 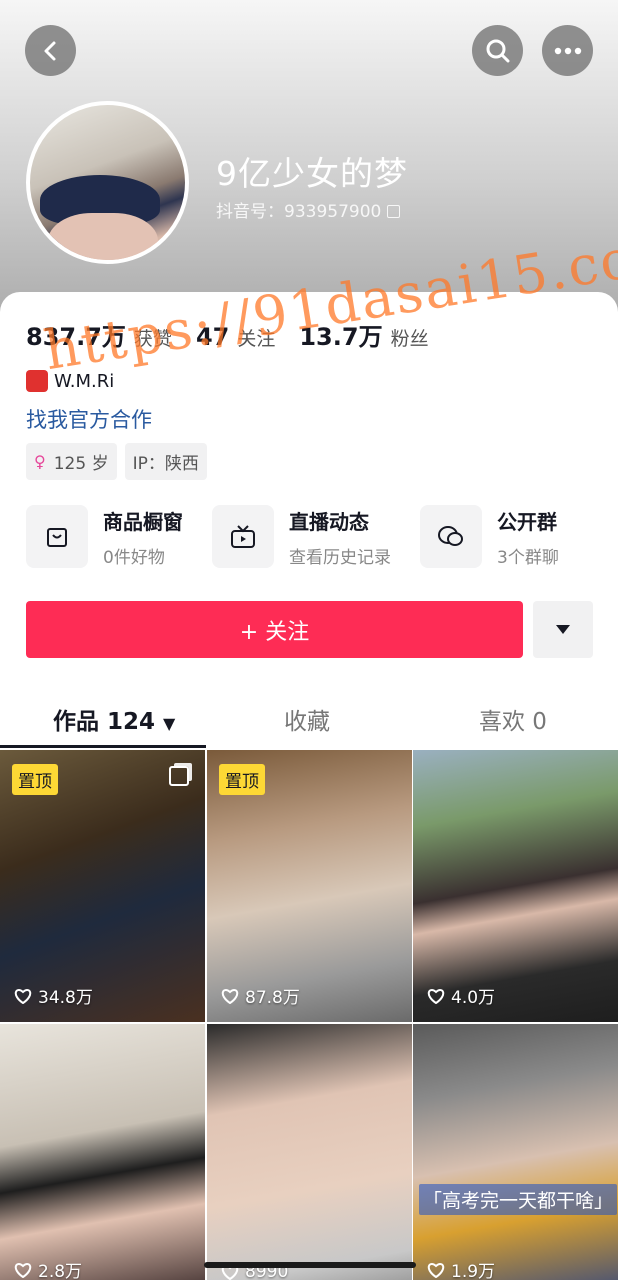 I want to click on tab-likes: 喜欢 0, so click(x=513, y=719).